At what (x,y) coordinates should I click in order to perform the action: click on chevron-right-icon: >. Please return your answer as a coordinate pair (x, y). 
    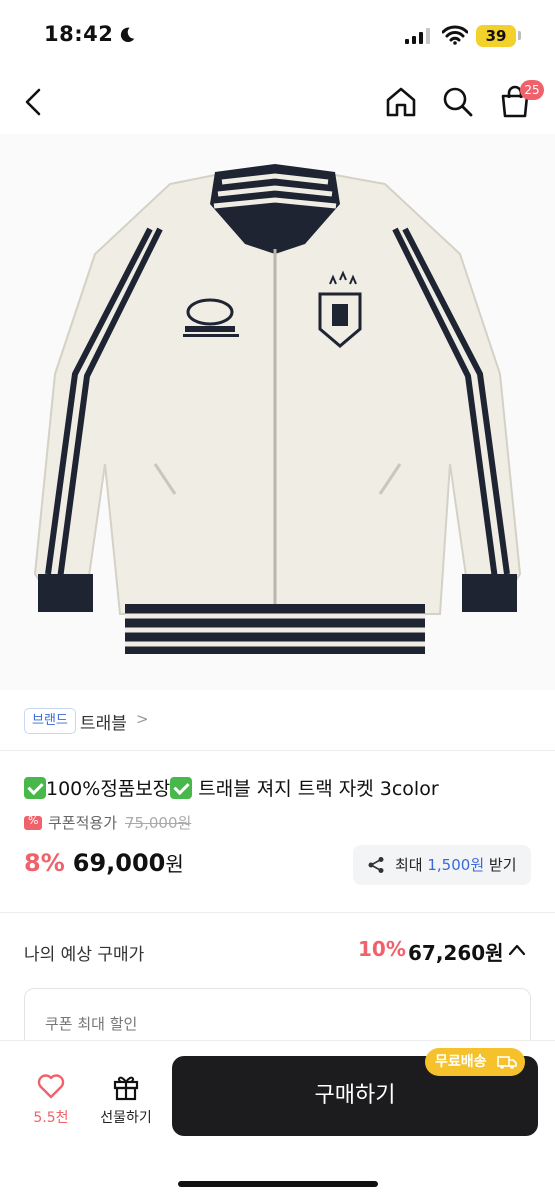
    Looking at the image, I should click on (142, 719).